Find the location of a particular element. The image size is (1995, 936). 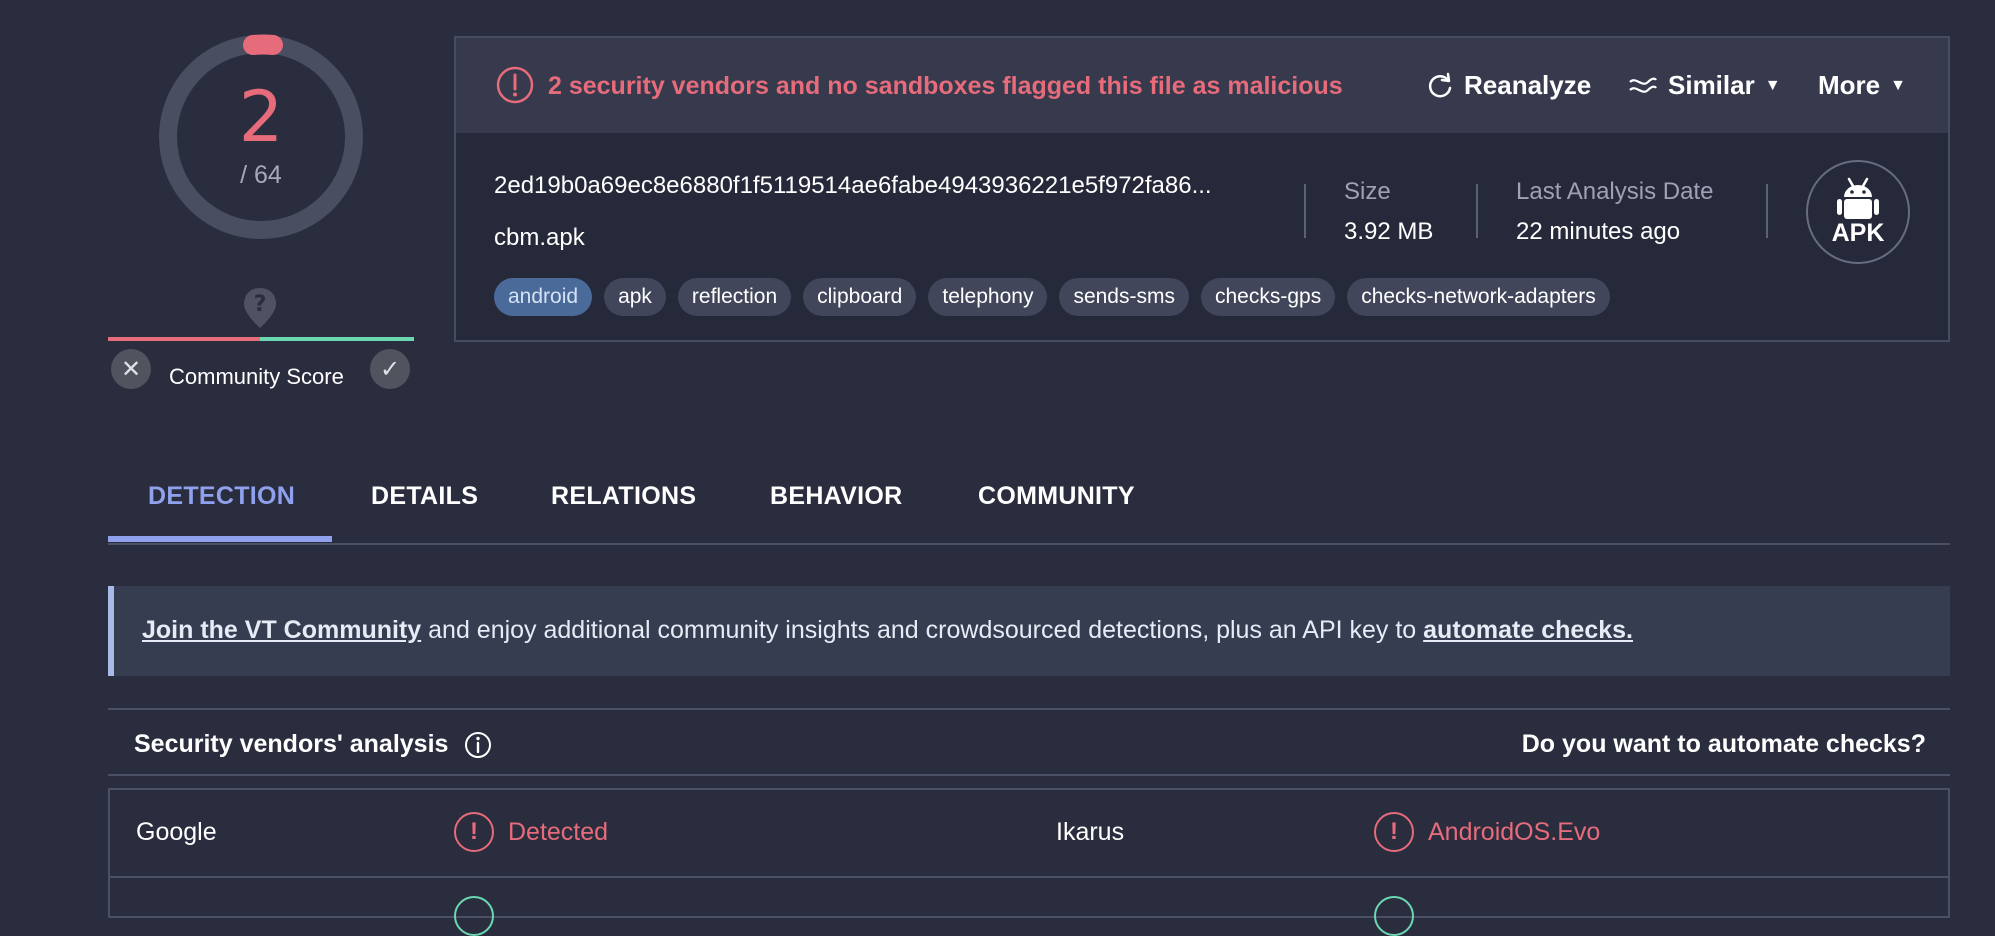

community-bar-negative is located at coordinates (184, 339).